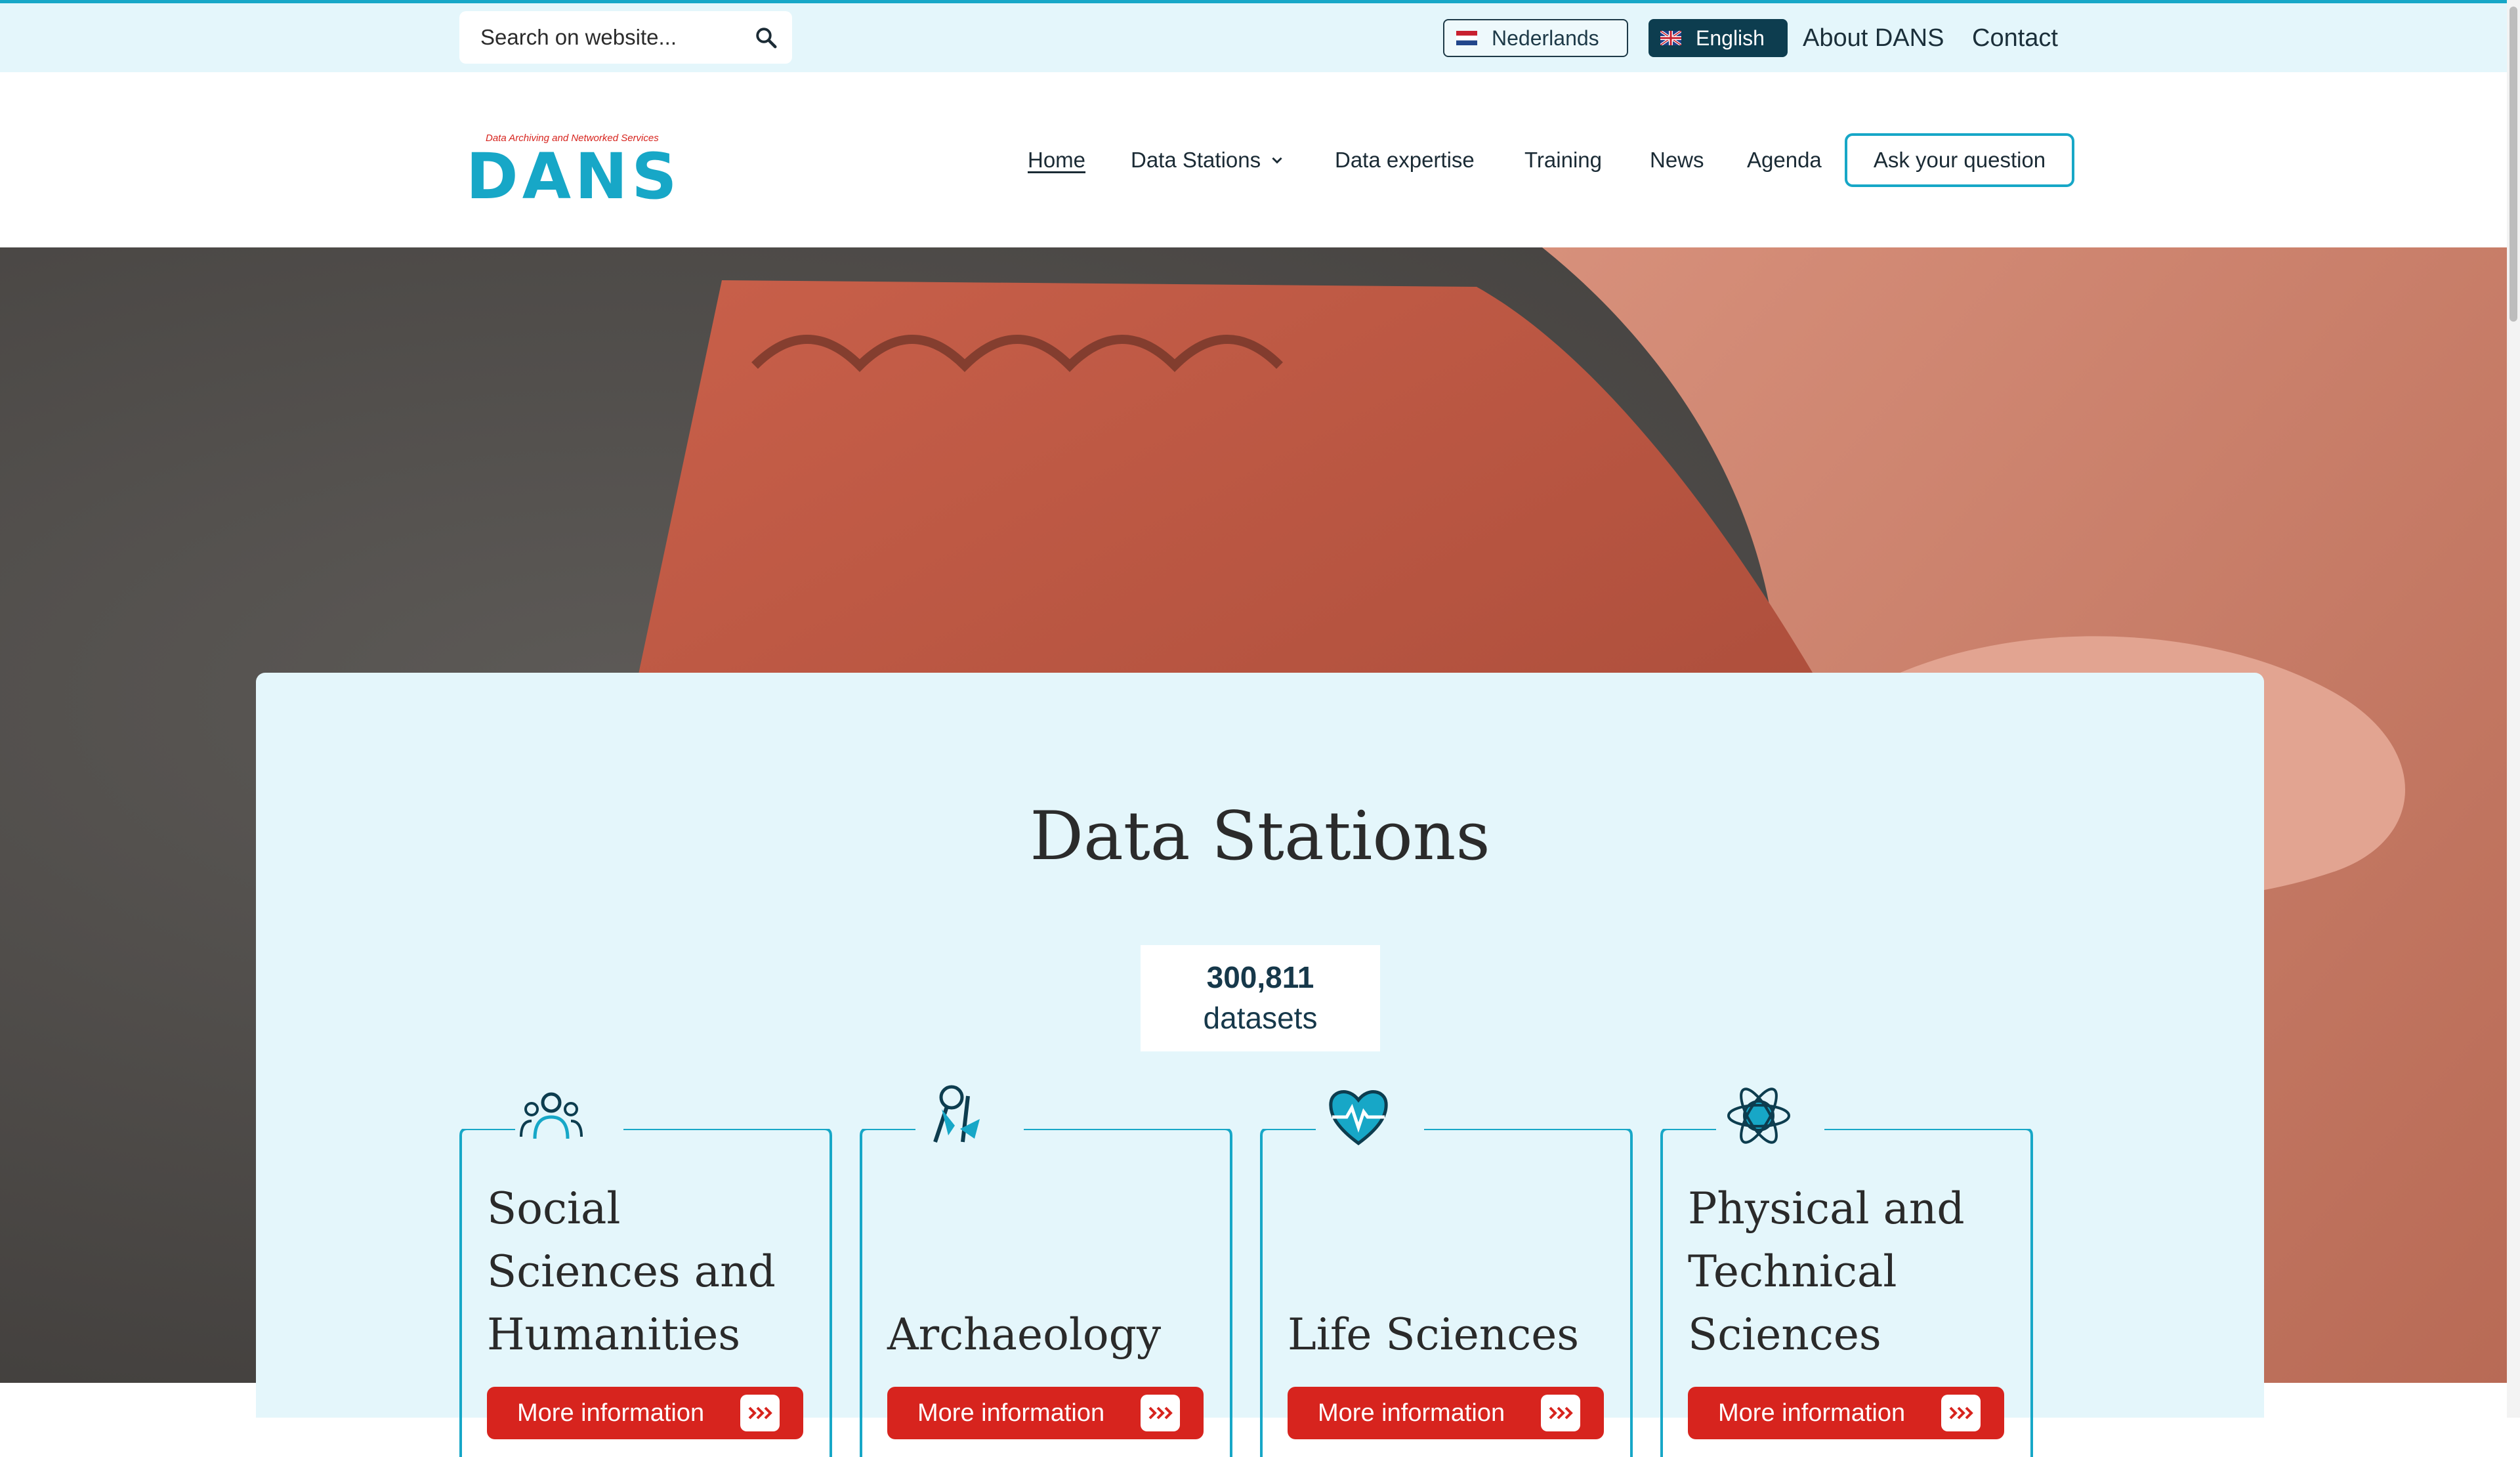 The image size is (2520, 1457). I want to click on archaeology-tools-icon, so click(956, 1114).